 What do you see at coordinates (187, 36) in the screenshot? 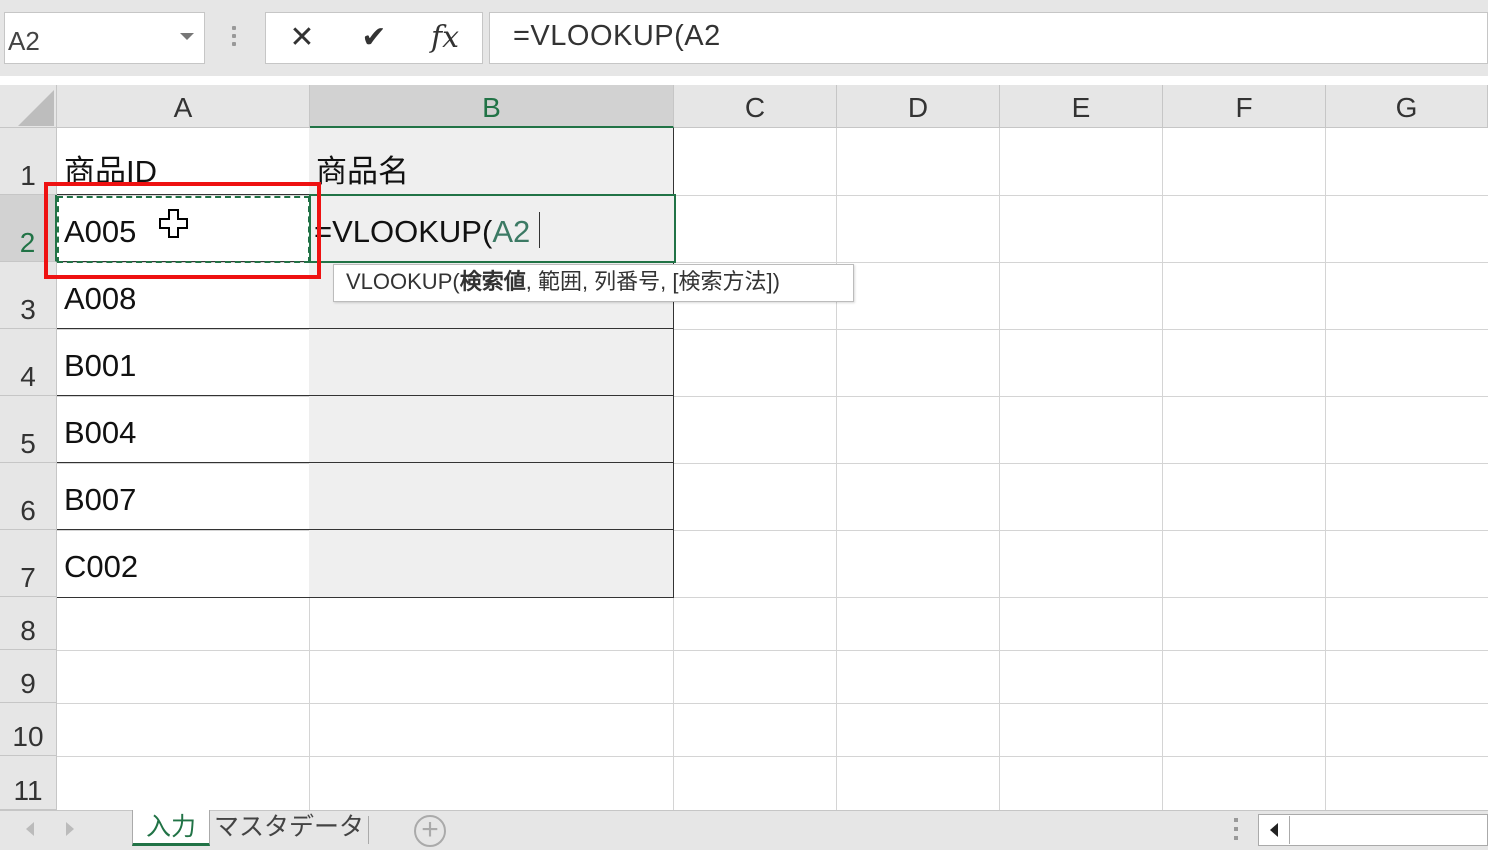
I see `chevron-down-icon` at bounding box center [187, 36].